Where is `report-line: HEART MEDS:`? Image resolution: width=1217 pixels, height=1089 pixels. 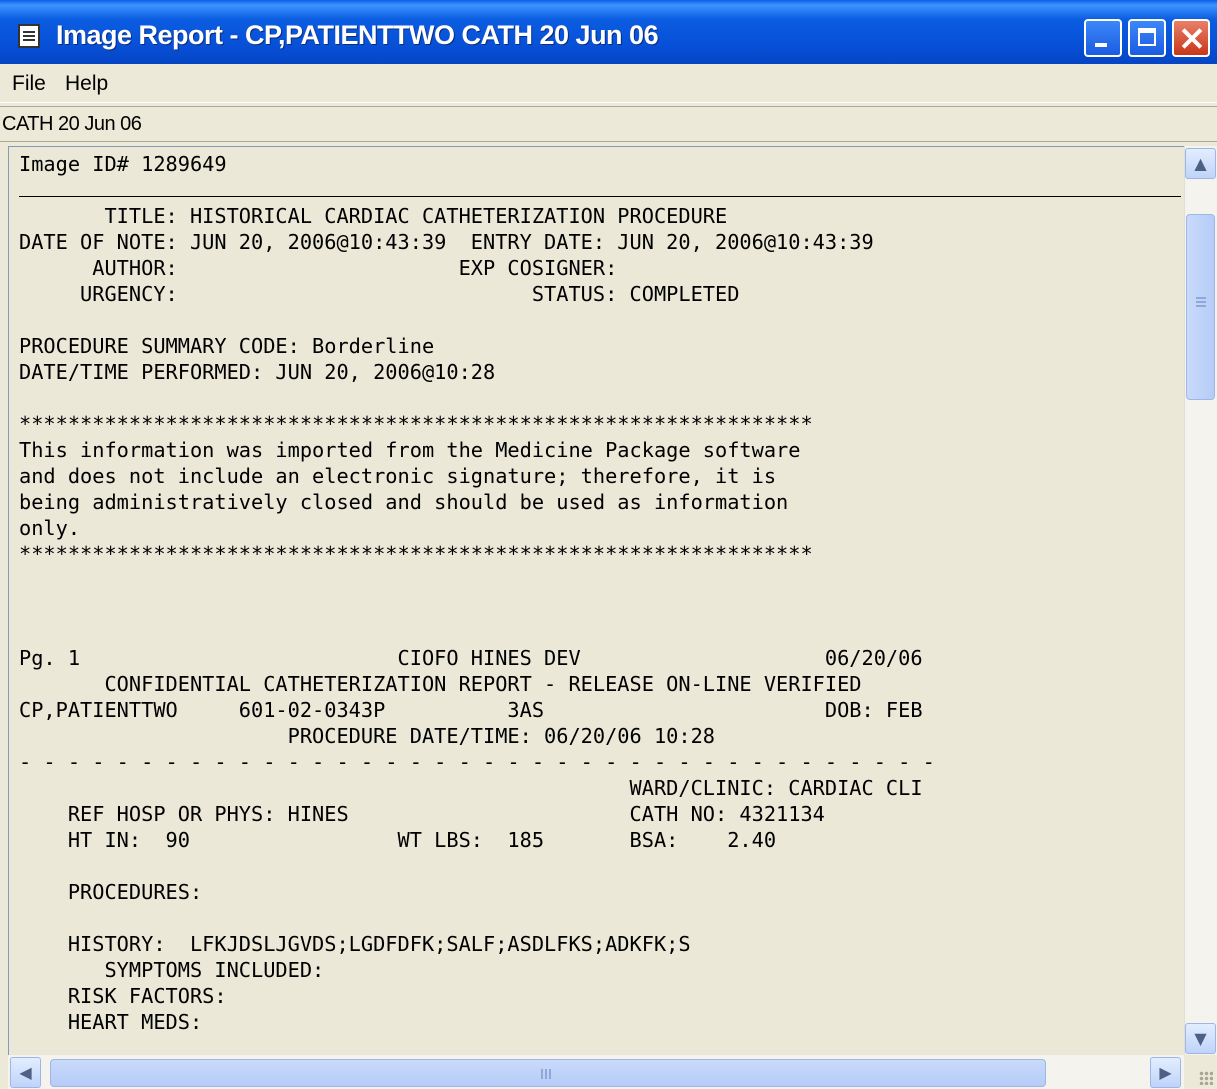
report-line: HEART MEDS: is located at coordinates (111, 1022).